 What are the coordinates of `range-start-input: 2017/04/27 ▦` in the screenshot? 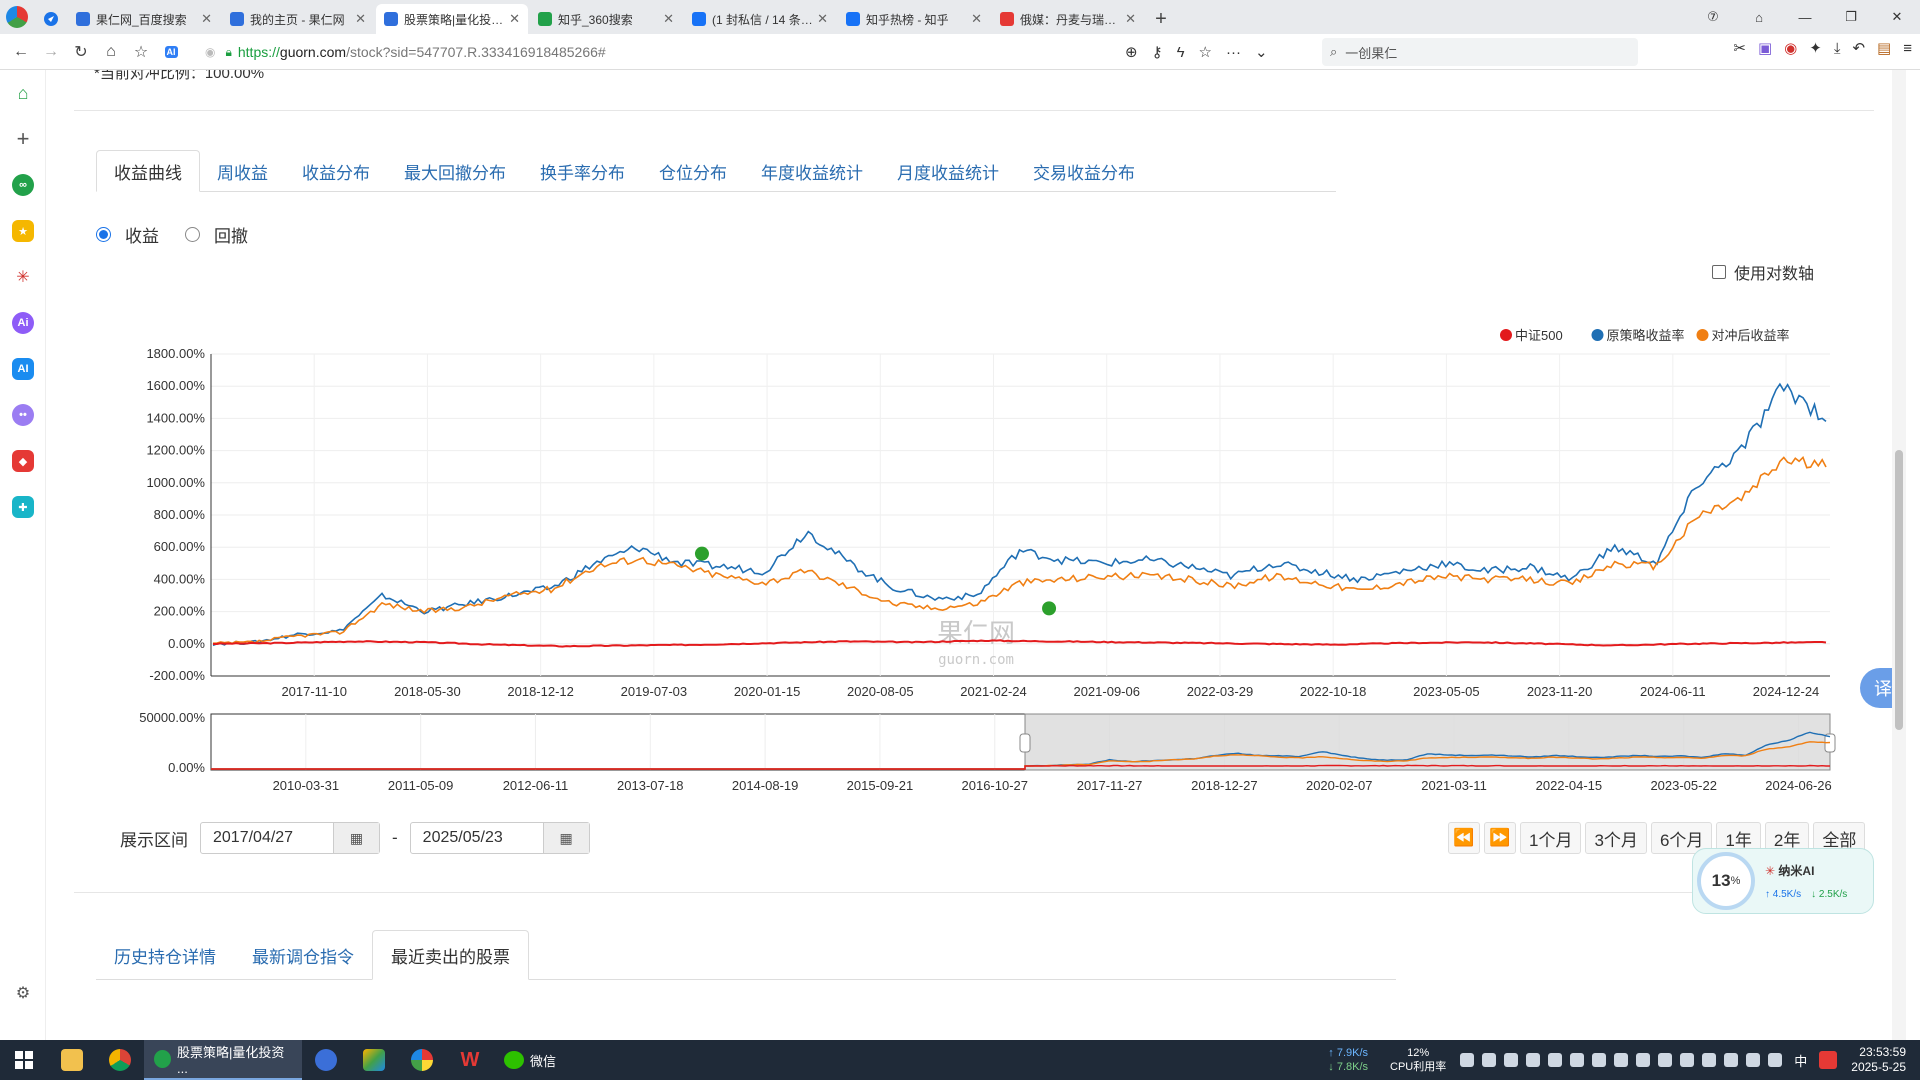 It's located at (290, 838).